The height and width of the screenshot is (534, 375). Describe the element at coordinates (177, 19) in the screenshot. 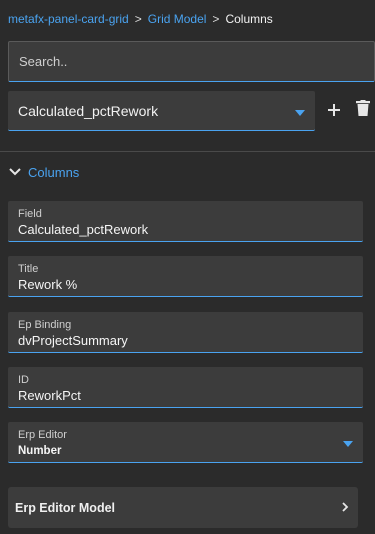

I see `breadcrumb-link-grid-model: Grid Model` at that location.